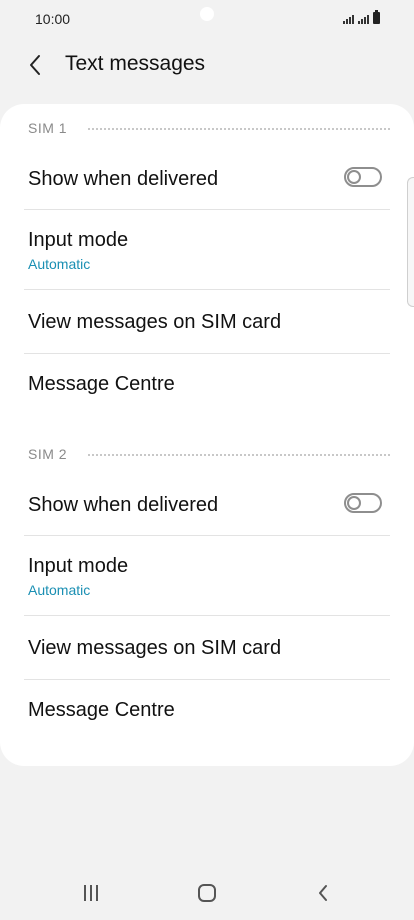  I want to click on home-icon, so click(207, 893).